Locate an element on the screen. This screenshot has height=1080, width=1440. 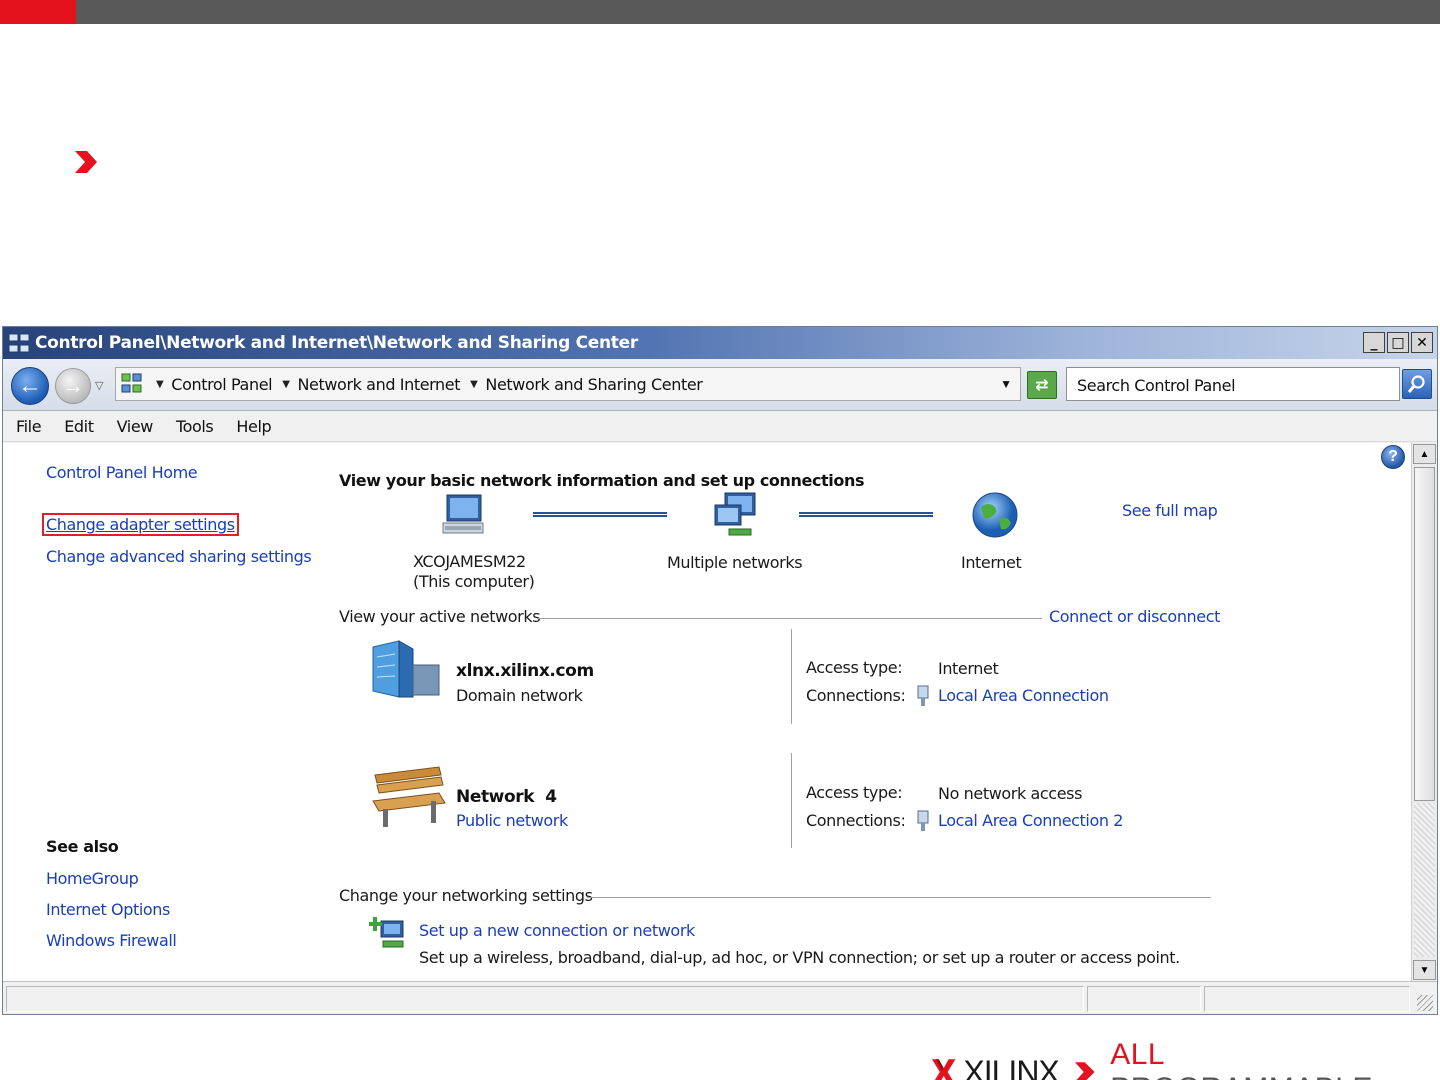
change-advanced-sharing-link: Change advanced sharing settings is located at coordinates (179, 556).